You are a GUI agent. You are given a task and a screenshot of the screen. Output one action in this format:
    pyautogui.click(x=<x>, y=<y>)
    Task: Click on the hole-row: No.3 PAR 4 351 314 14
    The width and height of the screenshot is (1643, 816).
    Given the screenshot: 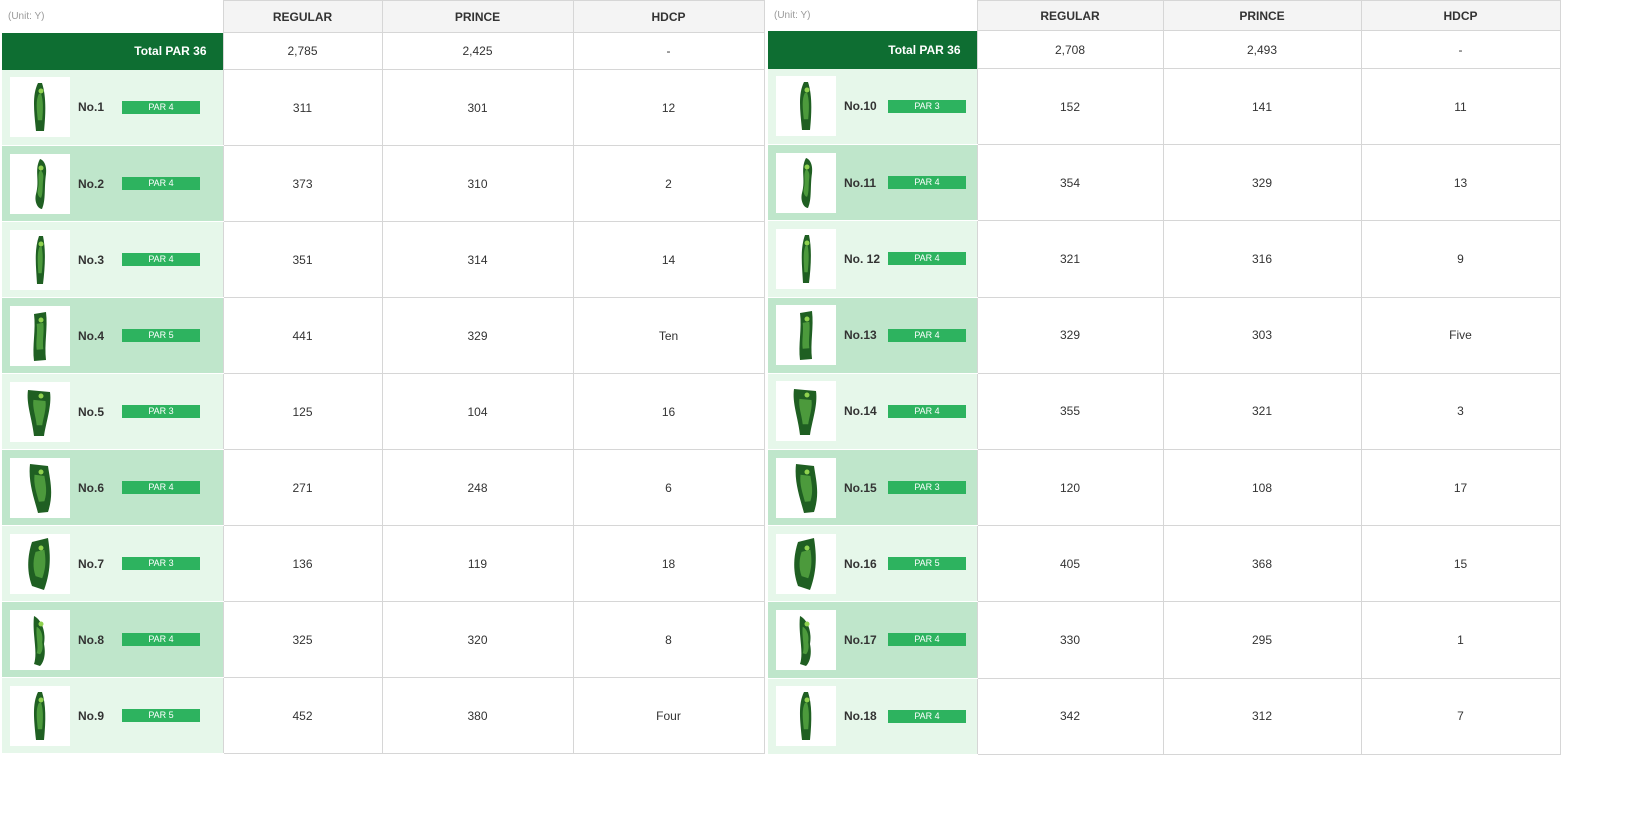 What is the action you would take?
    pyautogui.click(x=383, y=259)
    